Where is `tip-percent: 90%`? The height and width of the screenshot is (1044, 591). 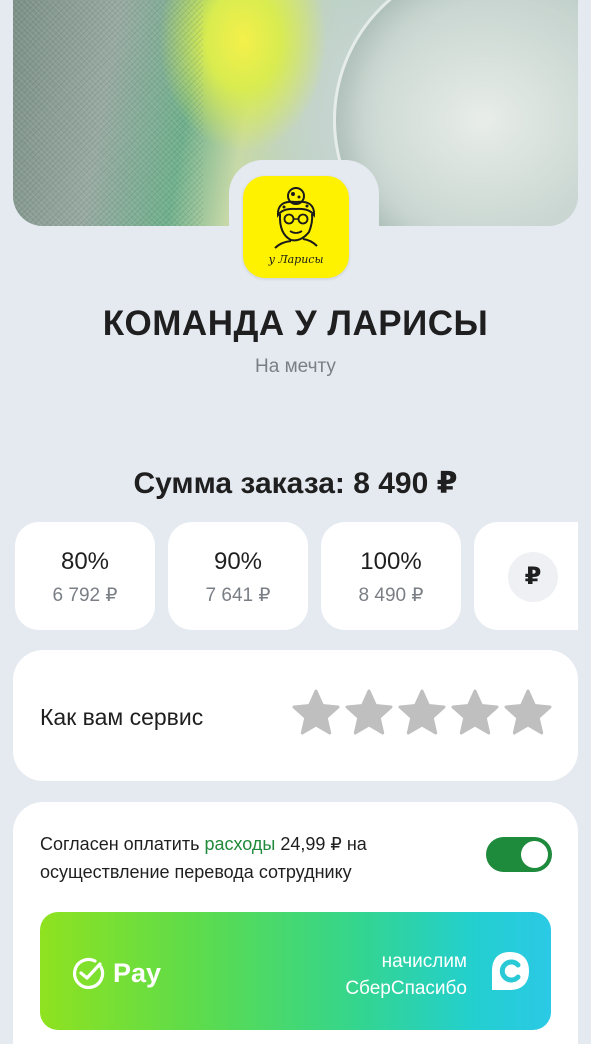
tip-percent: 90% is located at coordinates (238, 561).